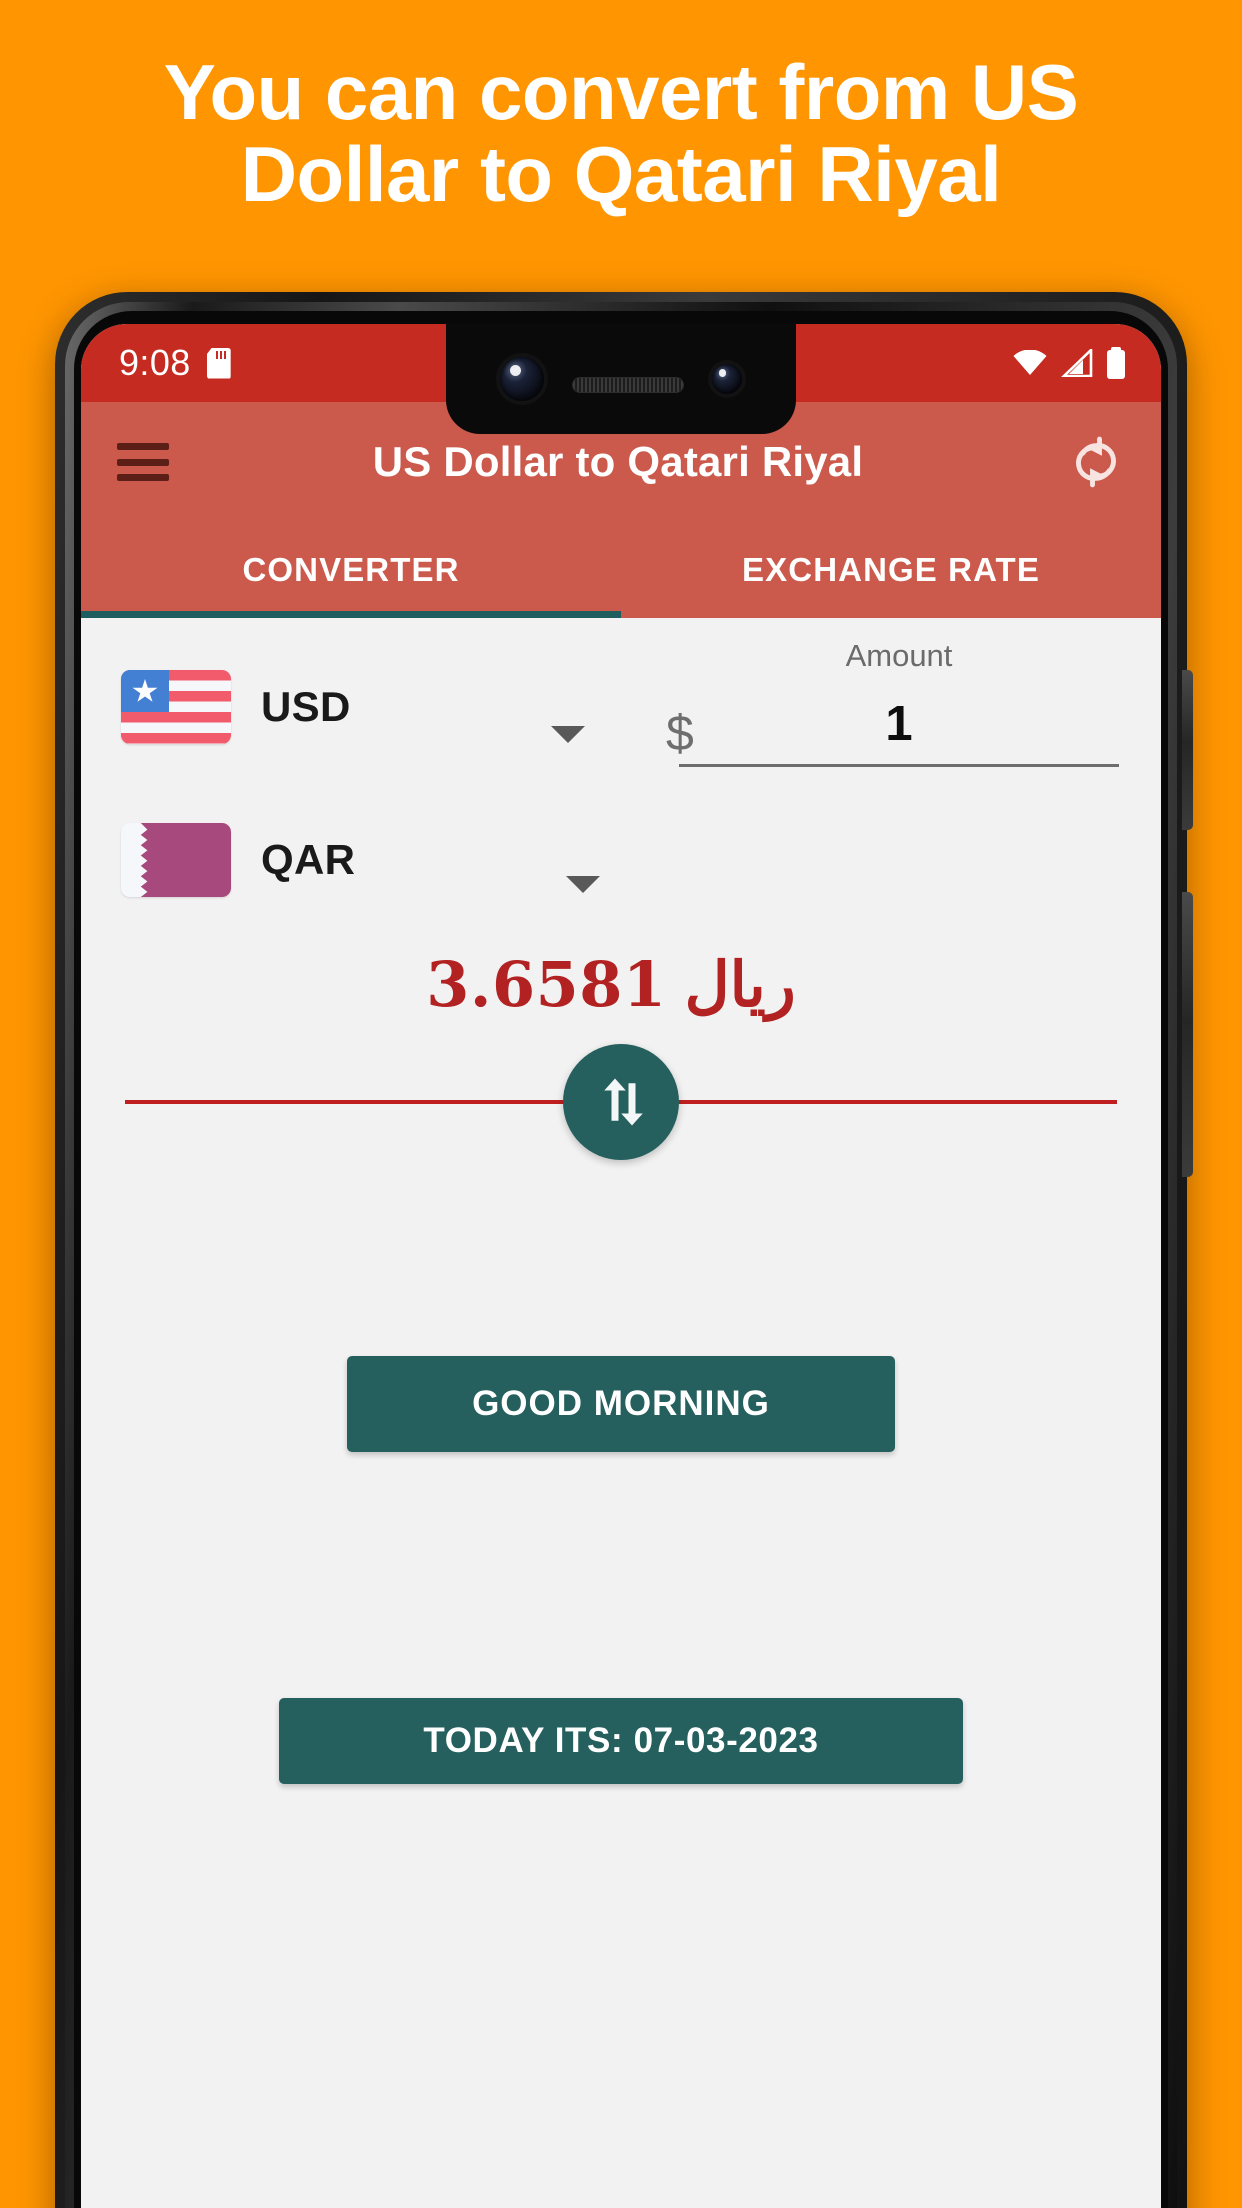 The width and height of the screenshot is (1242, 2208). I want to click on status-bar-right, so click(1074, 362).